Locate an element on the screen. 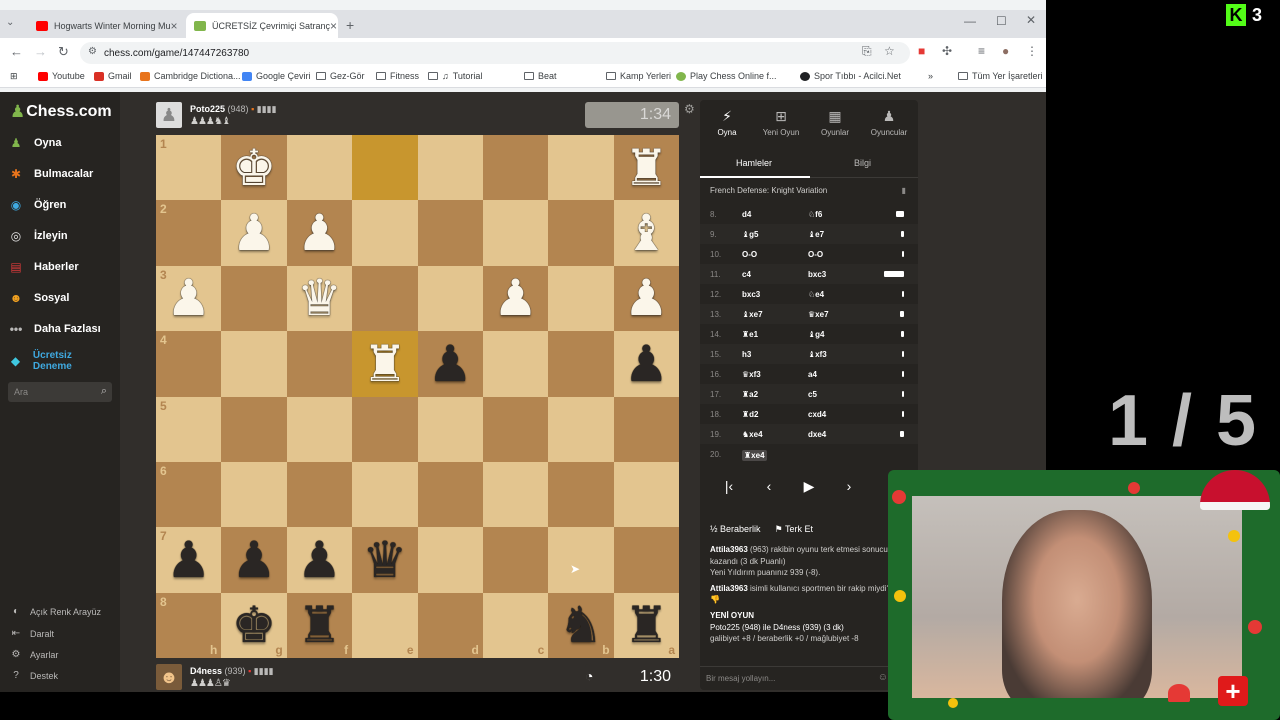 This screenshot has width=1280, height=720. square-f8: f ♜ is located at coordinates (319, 625).